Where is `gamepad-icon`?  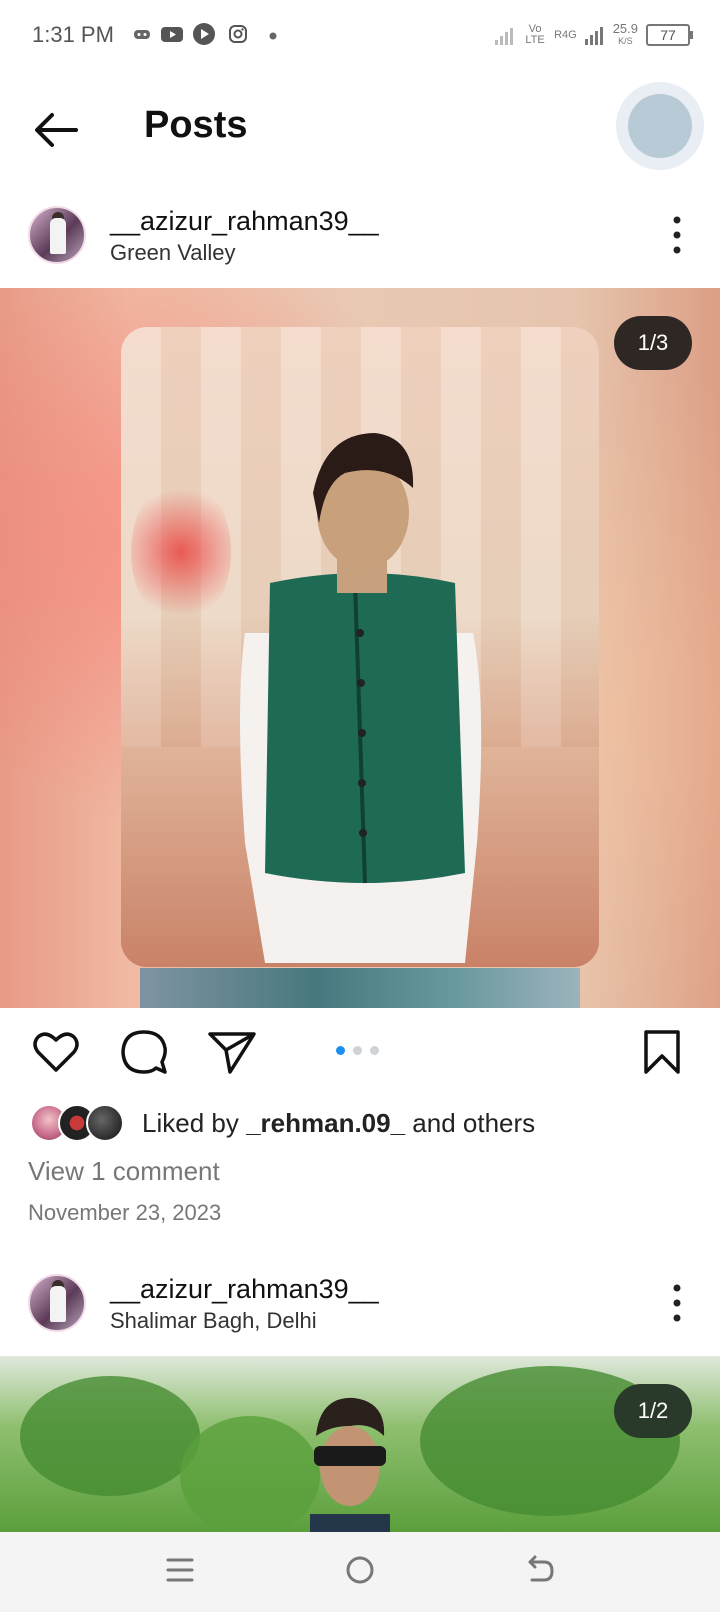
gamepad-icon is located at coordinates (142, 34).